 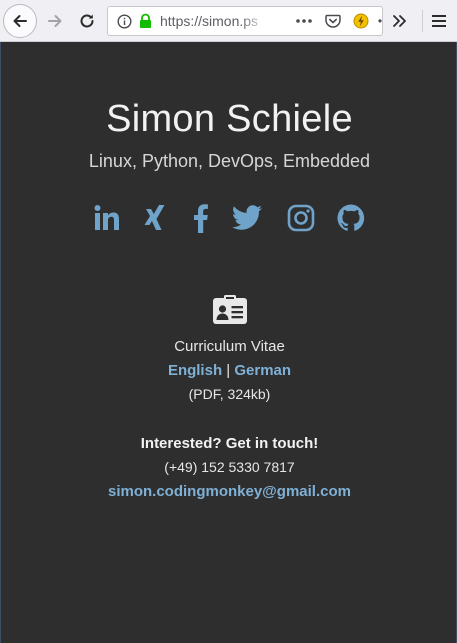 I want to click on twitter-link, so click(x=247, y=218).